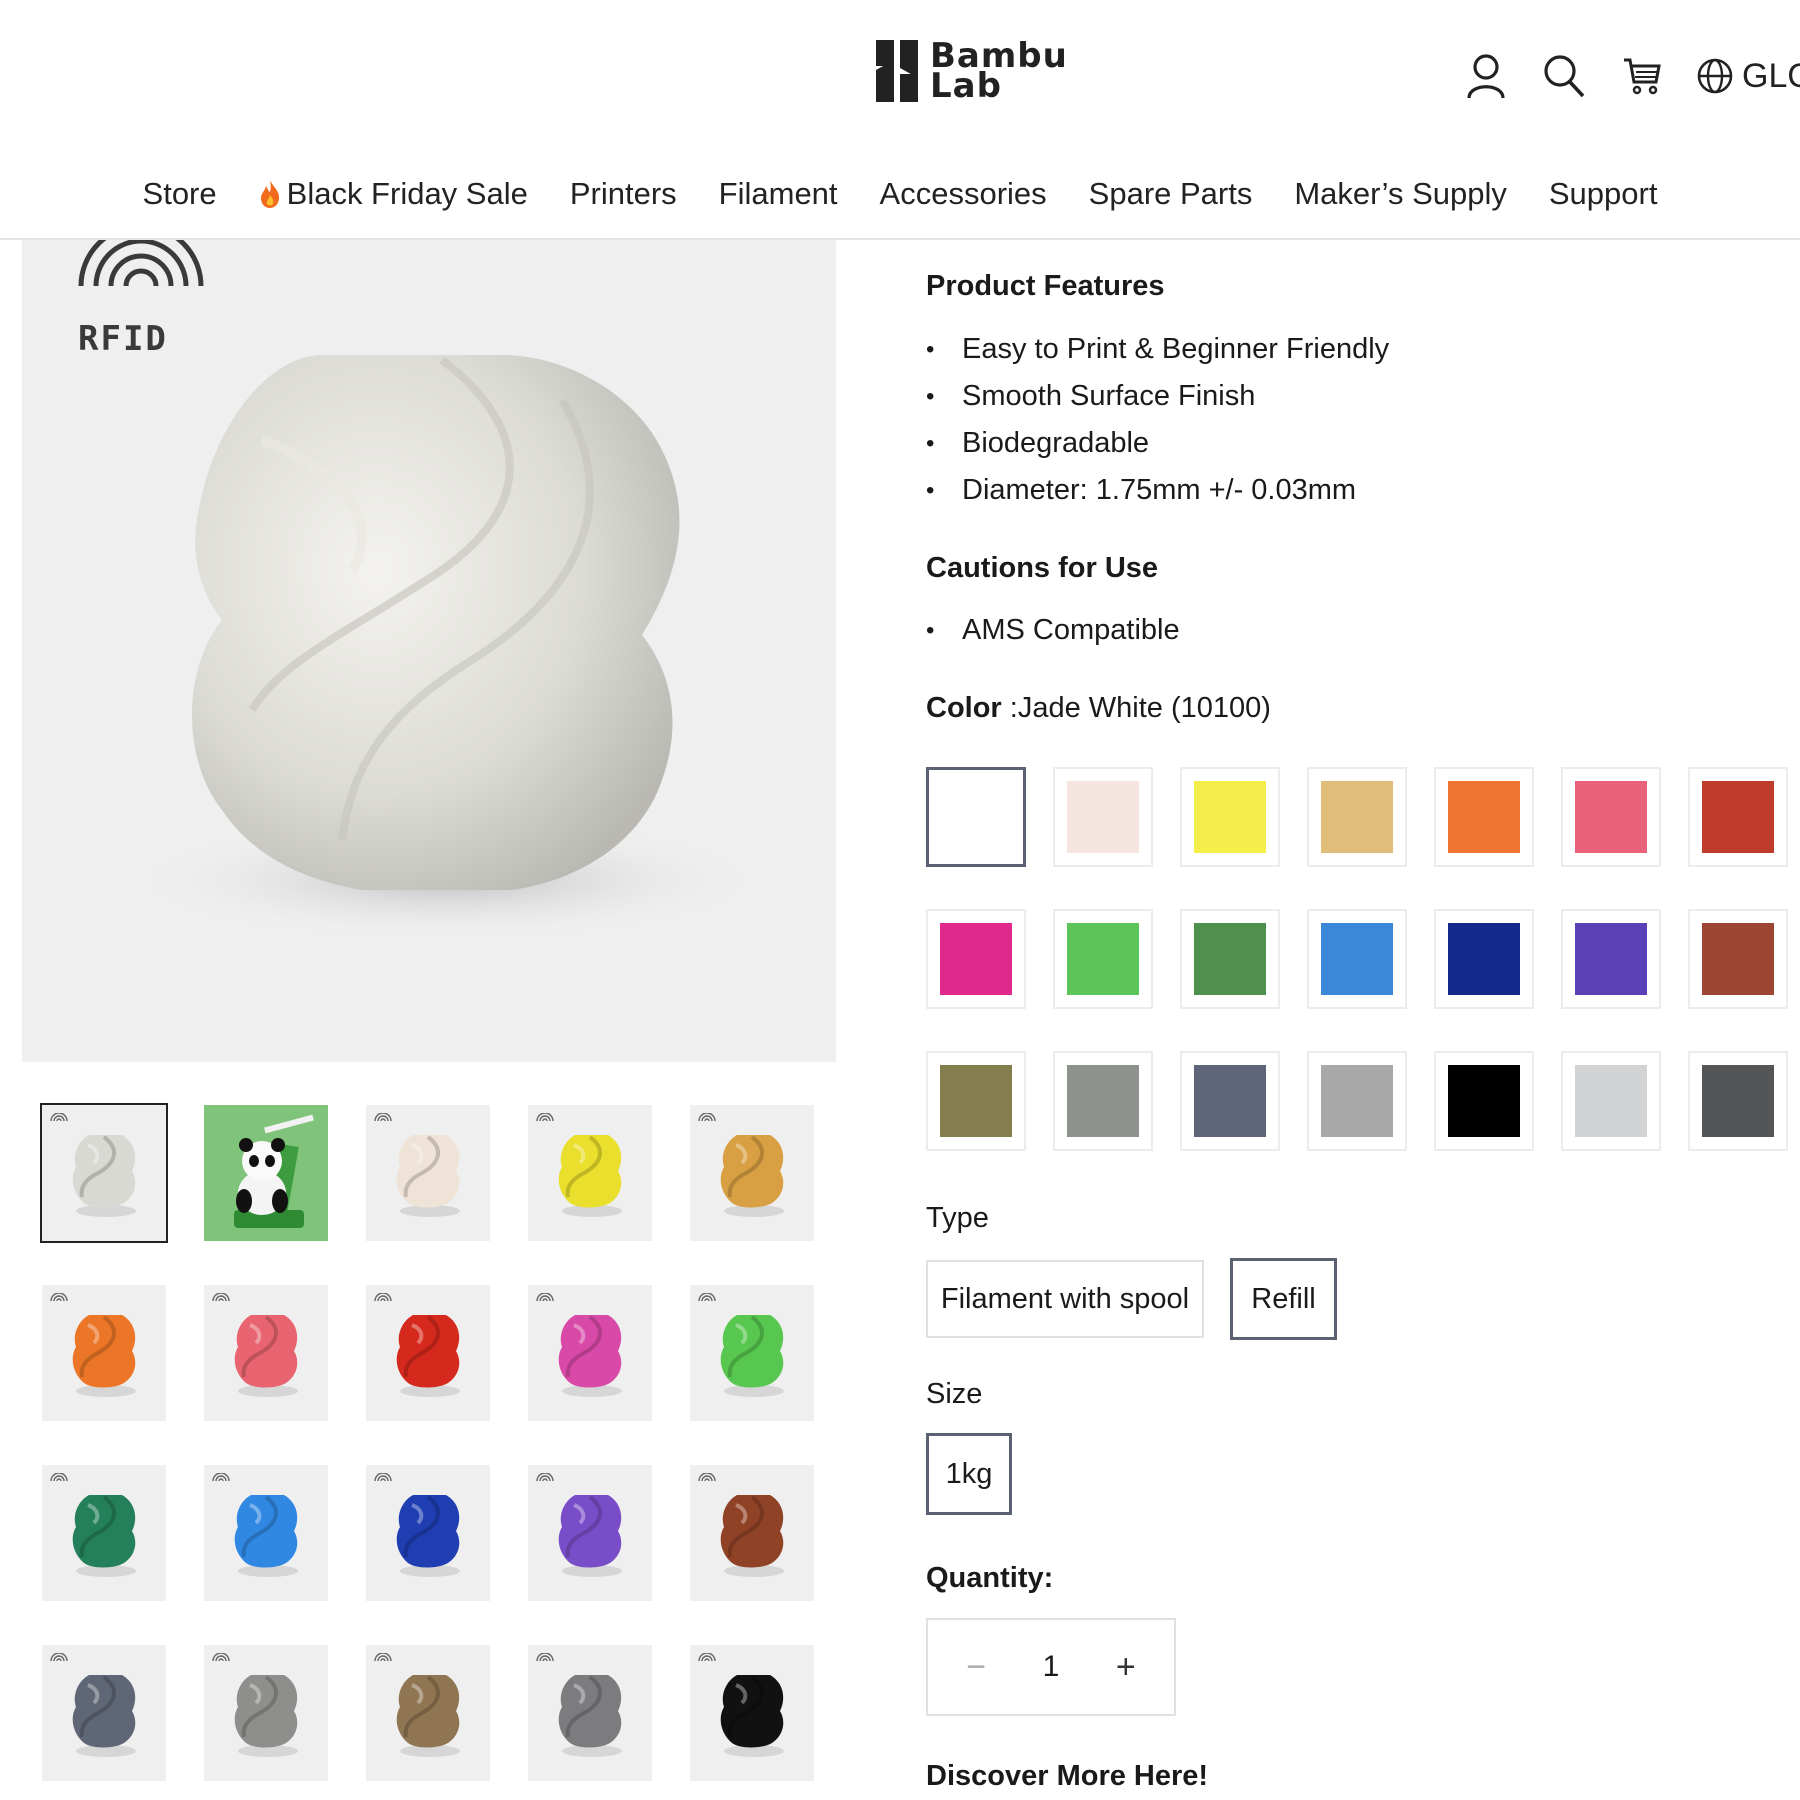 This screenshot has height=1800, width=1800. Describe the element at coordinates (957, 1218) in the screenshot. I see `type-label: Type` at that location.